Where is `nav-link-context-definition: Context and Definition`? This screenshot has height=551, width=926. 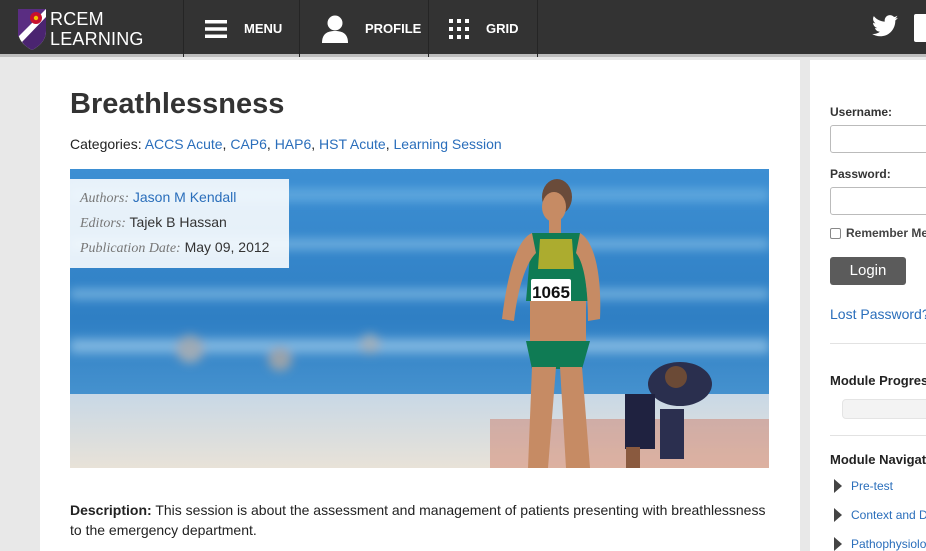 nav-link-context-definition: Context and Definition is located at coordinates (880, 515).